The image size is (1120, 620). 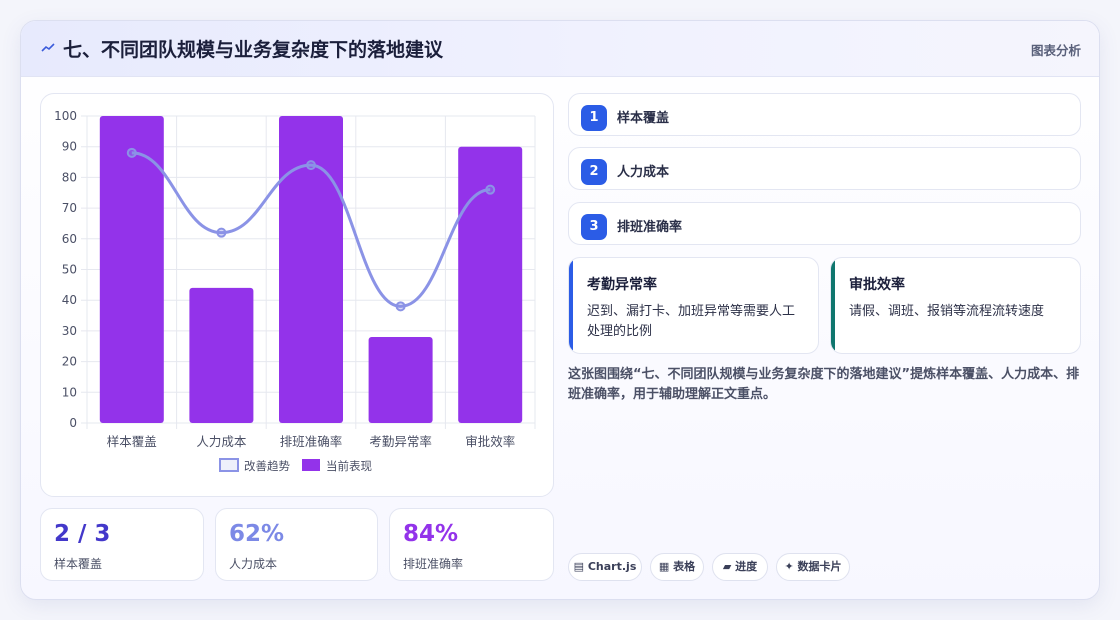 I want to click on y-tick-label: 30, so click(x=69, y=331).